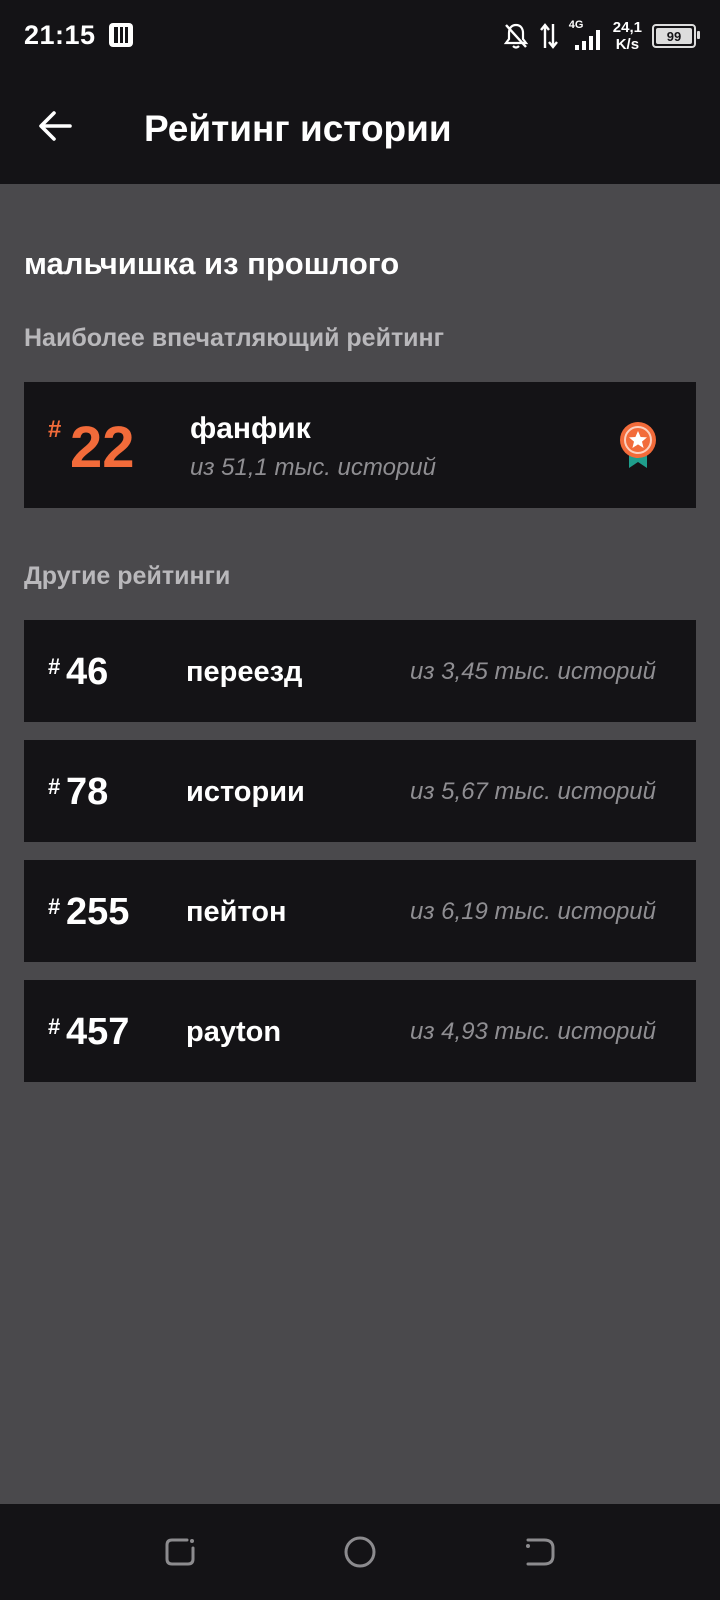 This screenshot has height=1600, width=720. I want to click on app-bar: Рейтинг истории, so click(360, 128).